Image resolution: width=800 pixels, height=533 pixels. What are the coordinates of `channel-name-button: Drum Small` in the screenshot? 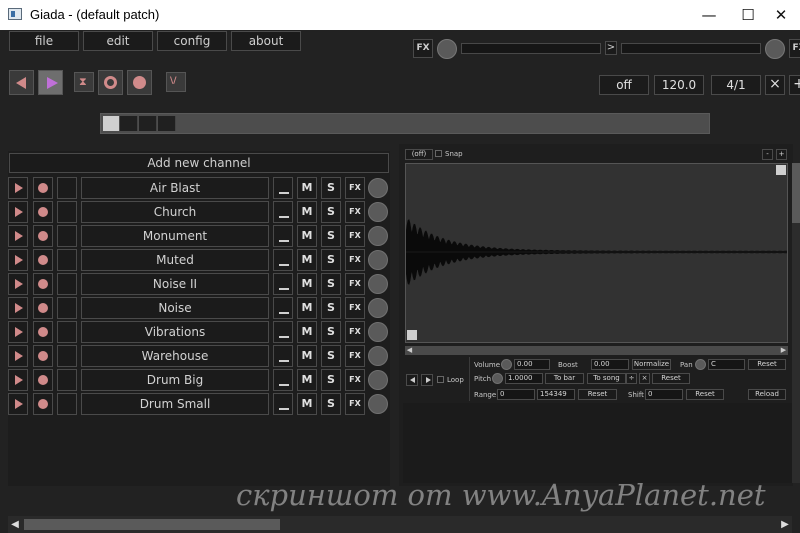 It's located at (175, 404).